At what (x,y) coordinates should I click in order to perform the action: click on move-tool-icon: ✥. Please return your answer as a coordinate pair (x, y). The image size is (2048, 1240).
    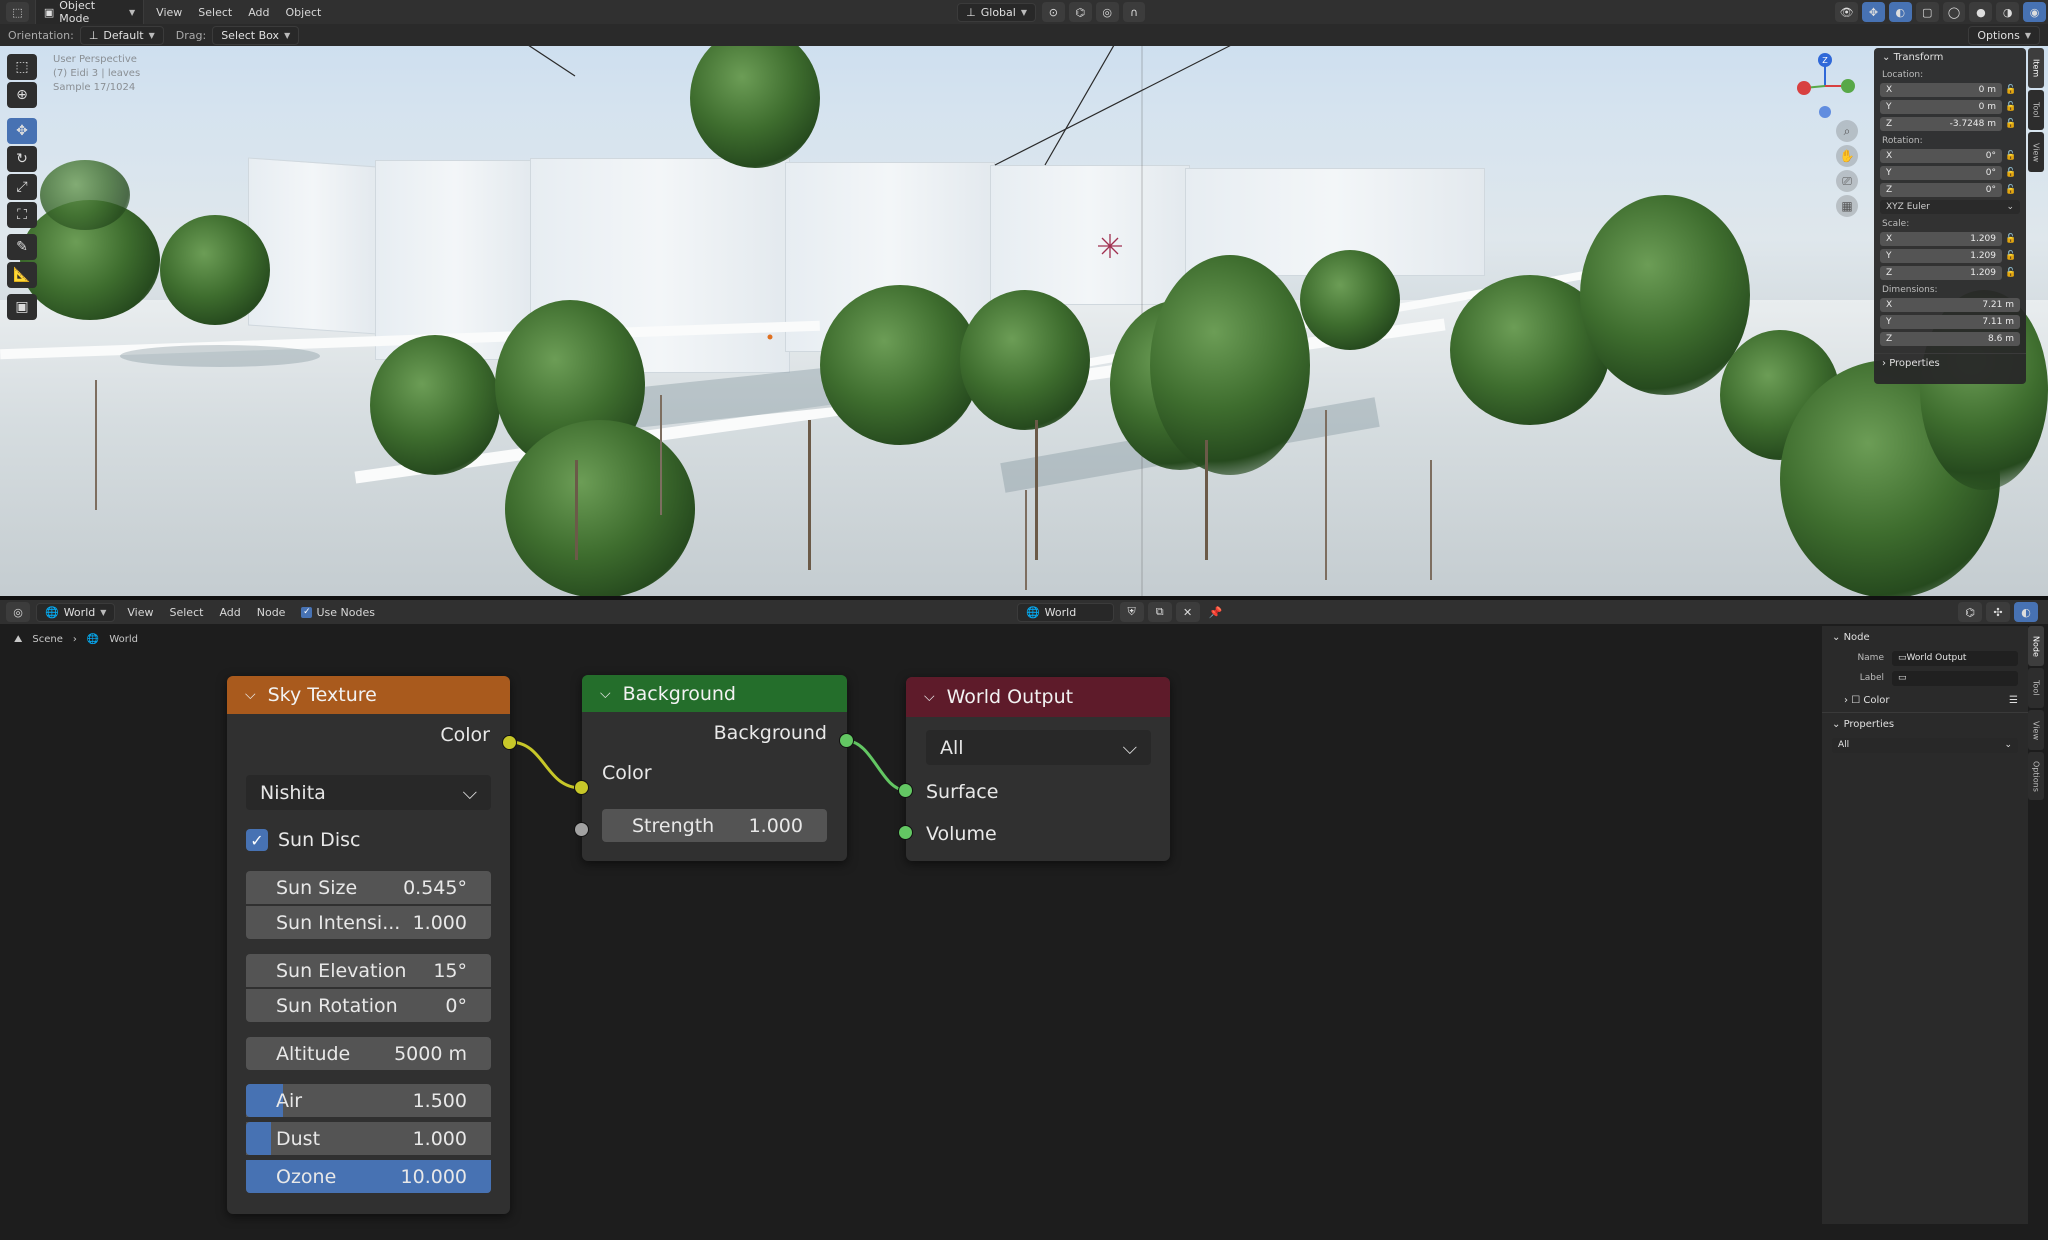
    Looking at the image, I should click on (22, 131).